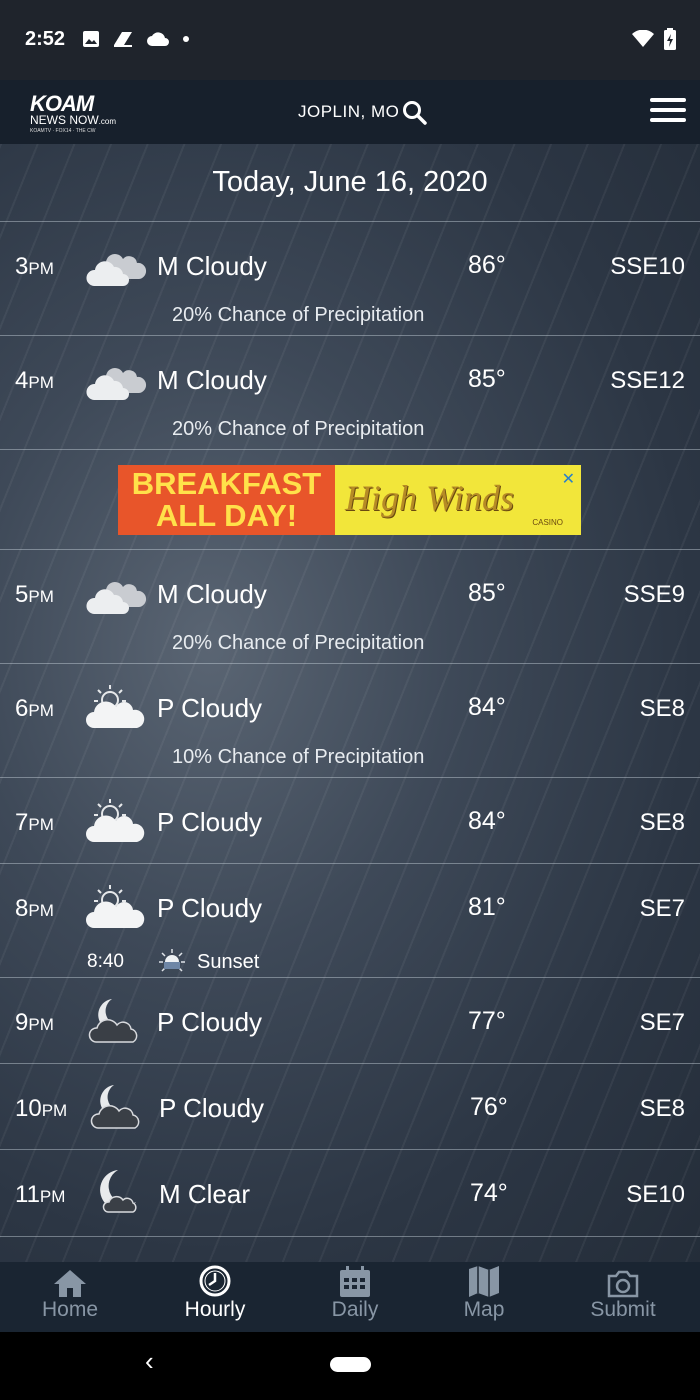 This screenshot has height=1400, width=700. I want to click on ad-brand: High Winds, so click(430, 498).